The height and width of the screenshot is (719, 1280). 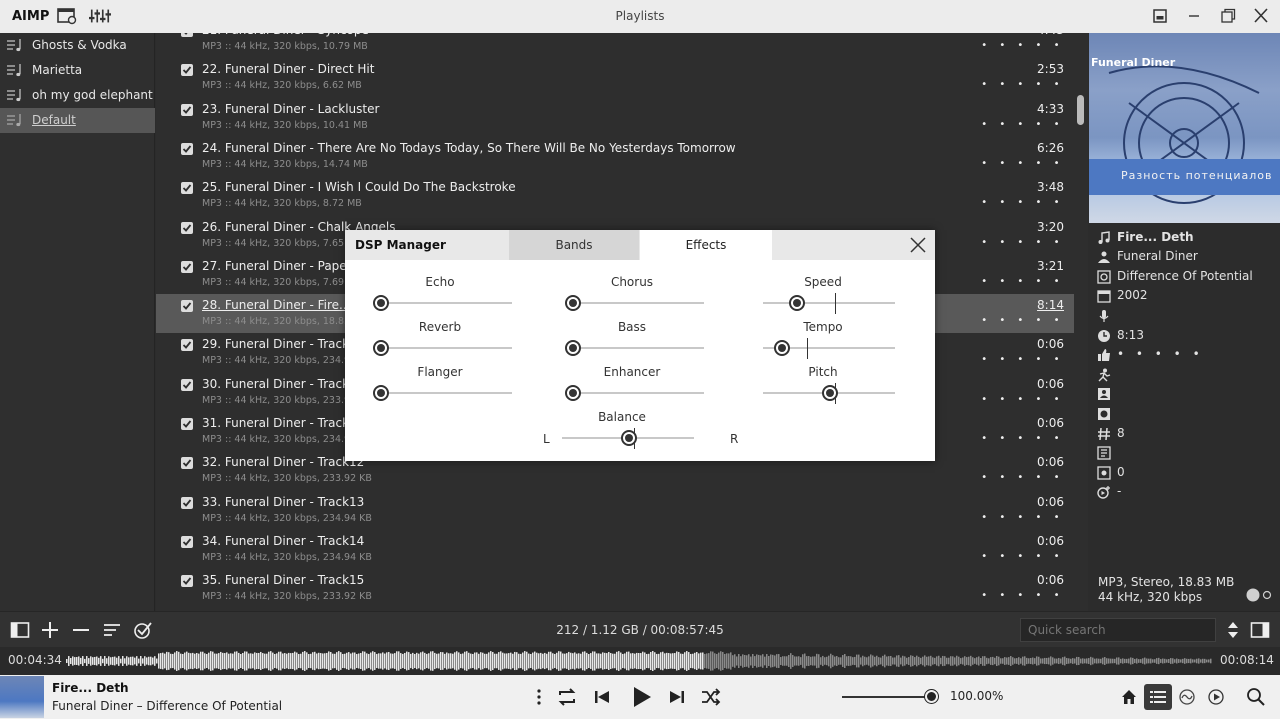 What do you see at coordinates (641, 697) in the screenshot?
I see `play-icon` at bounding box center [641, 697].